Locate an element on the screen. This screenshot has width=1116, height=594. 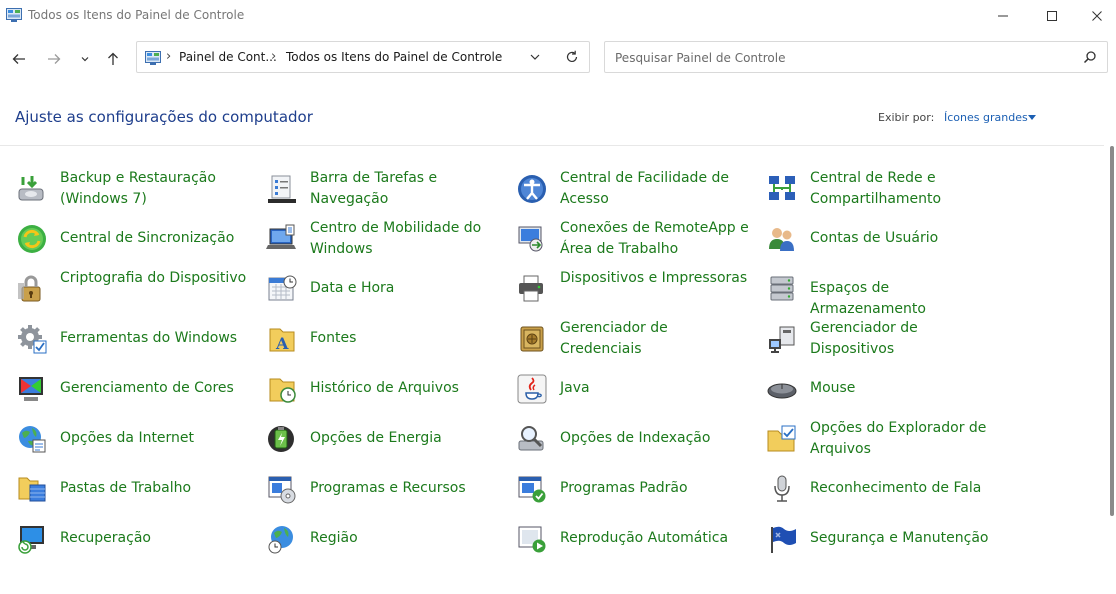
control-panel-item-work-folders: Pastas de Trabalho is located at coordinates (124, 487).